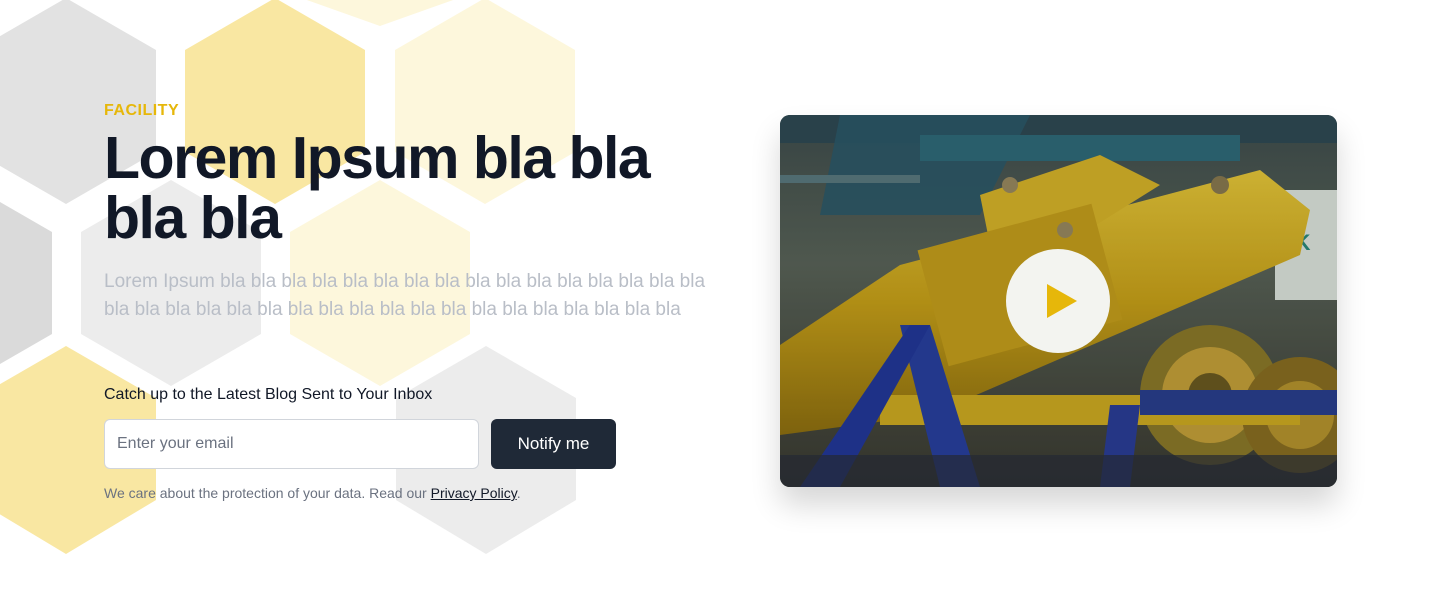  What do you see at coordinates (291, 444) in the screenshot?
I see `email-input` at bounding box center [291, 444].